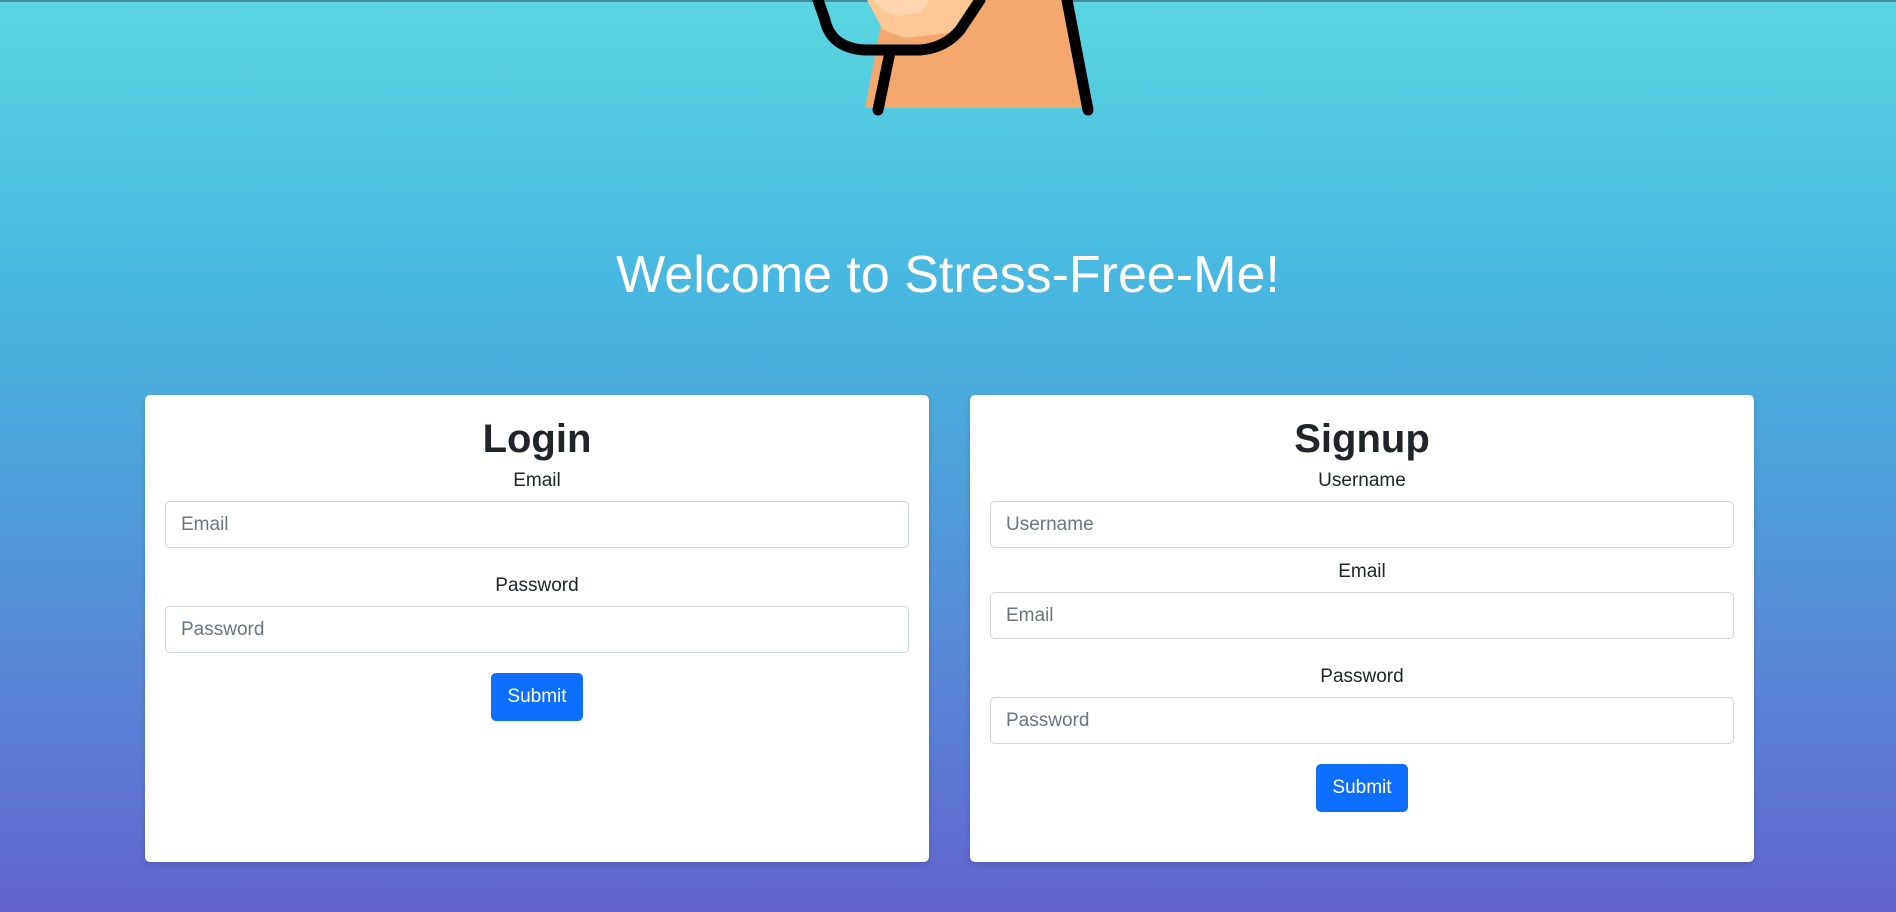  Describe the element at coordinates (1362, 439) in the screenshot. I see `signup-title: Signup` at that location.